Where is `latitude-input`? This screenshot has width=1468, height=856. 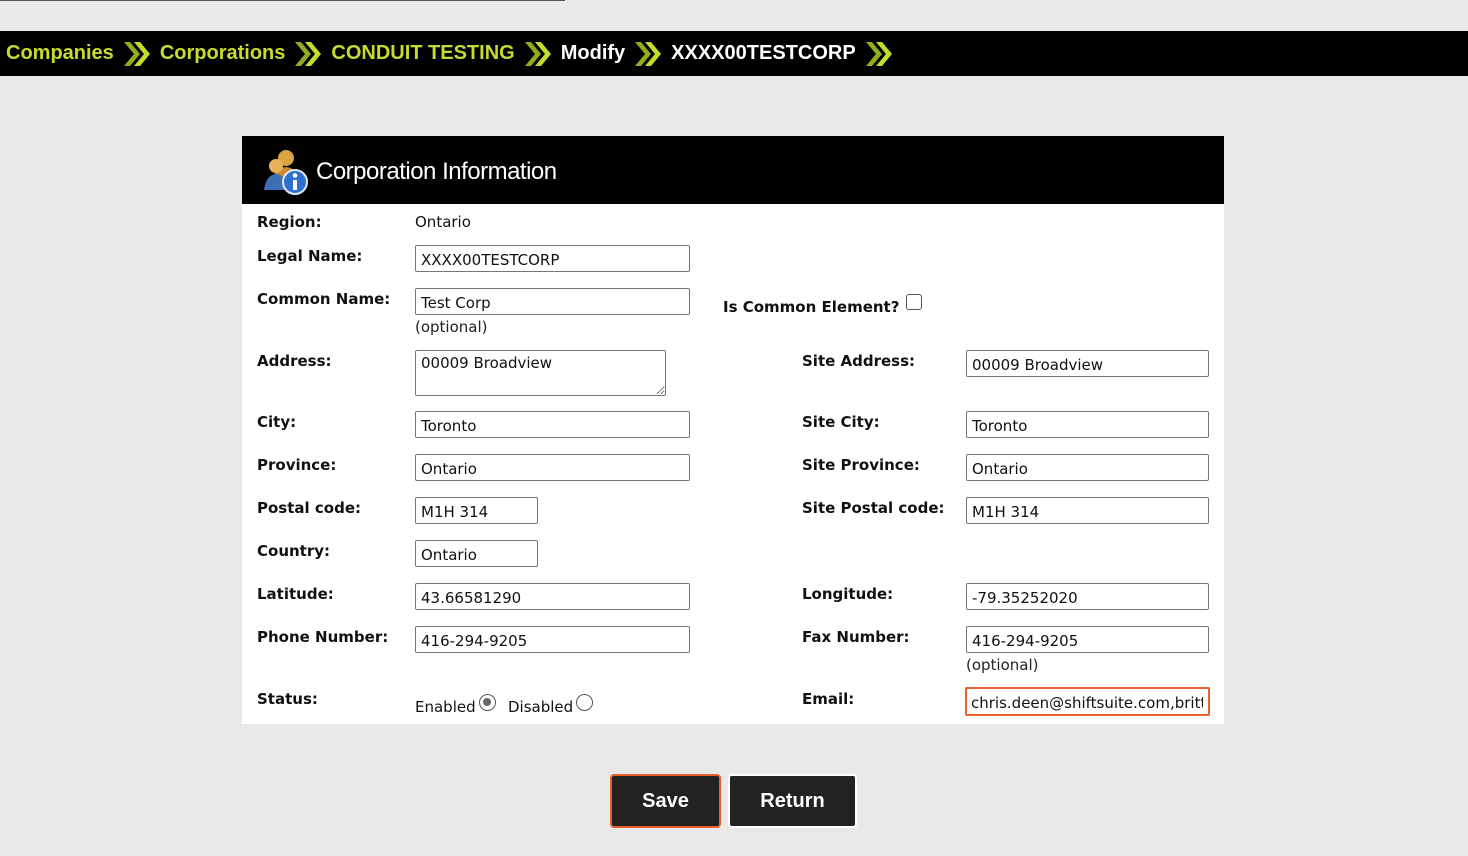
latitude-input is located at coordinates (552, 596).